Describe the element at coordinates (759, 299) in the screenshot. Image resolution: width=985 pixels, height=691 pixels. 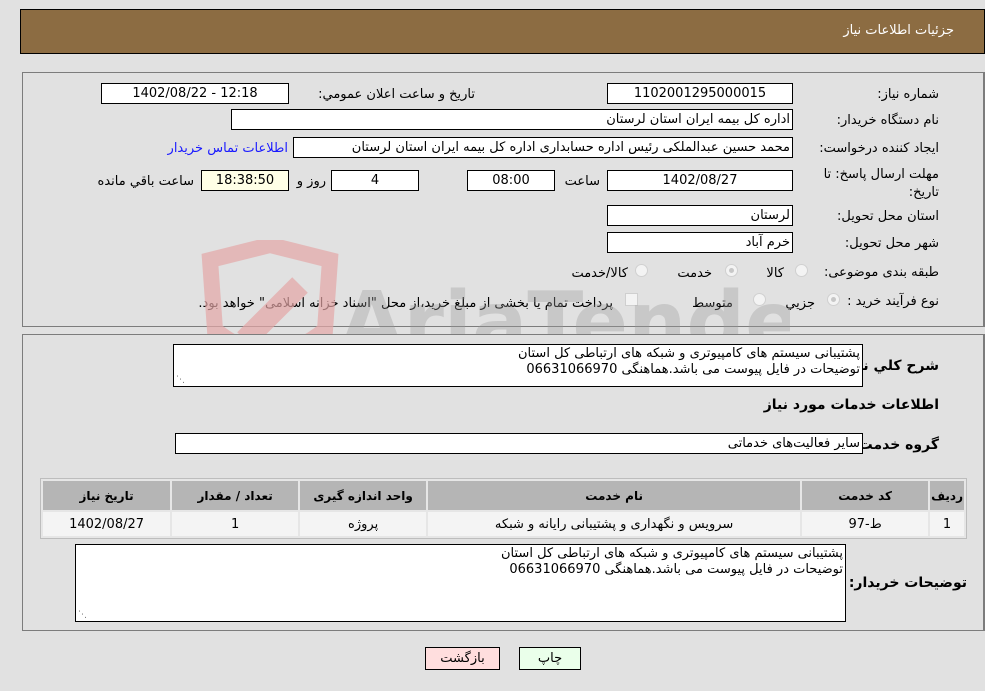
I see `purchase-type-radio-medium` at that location.